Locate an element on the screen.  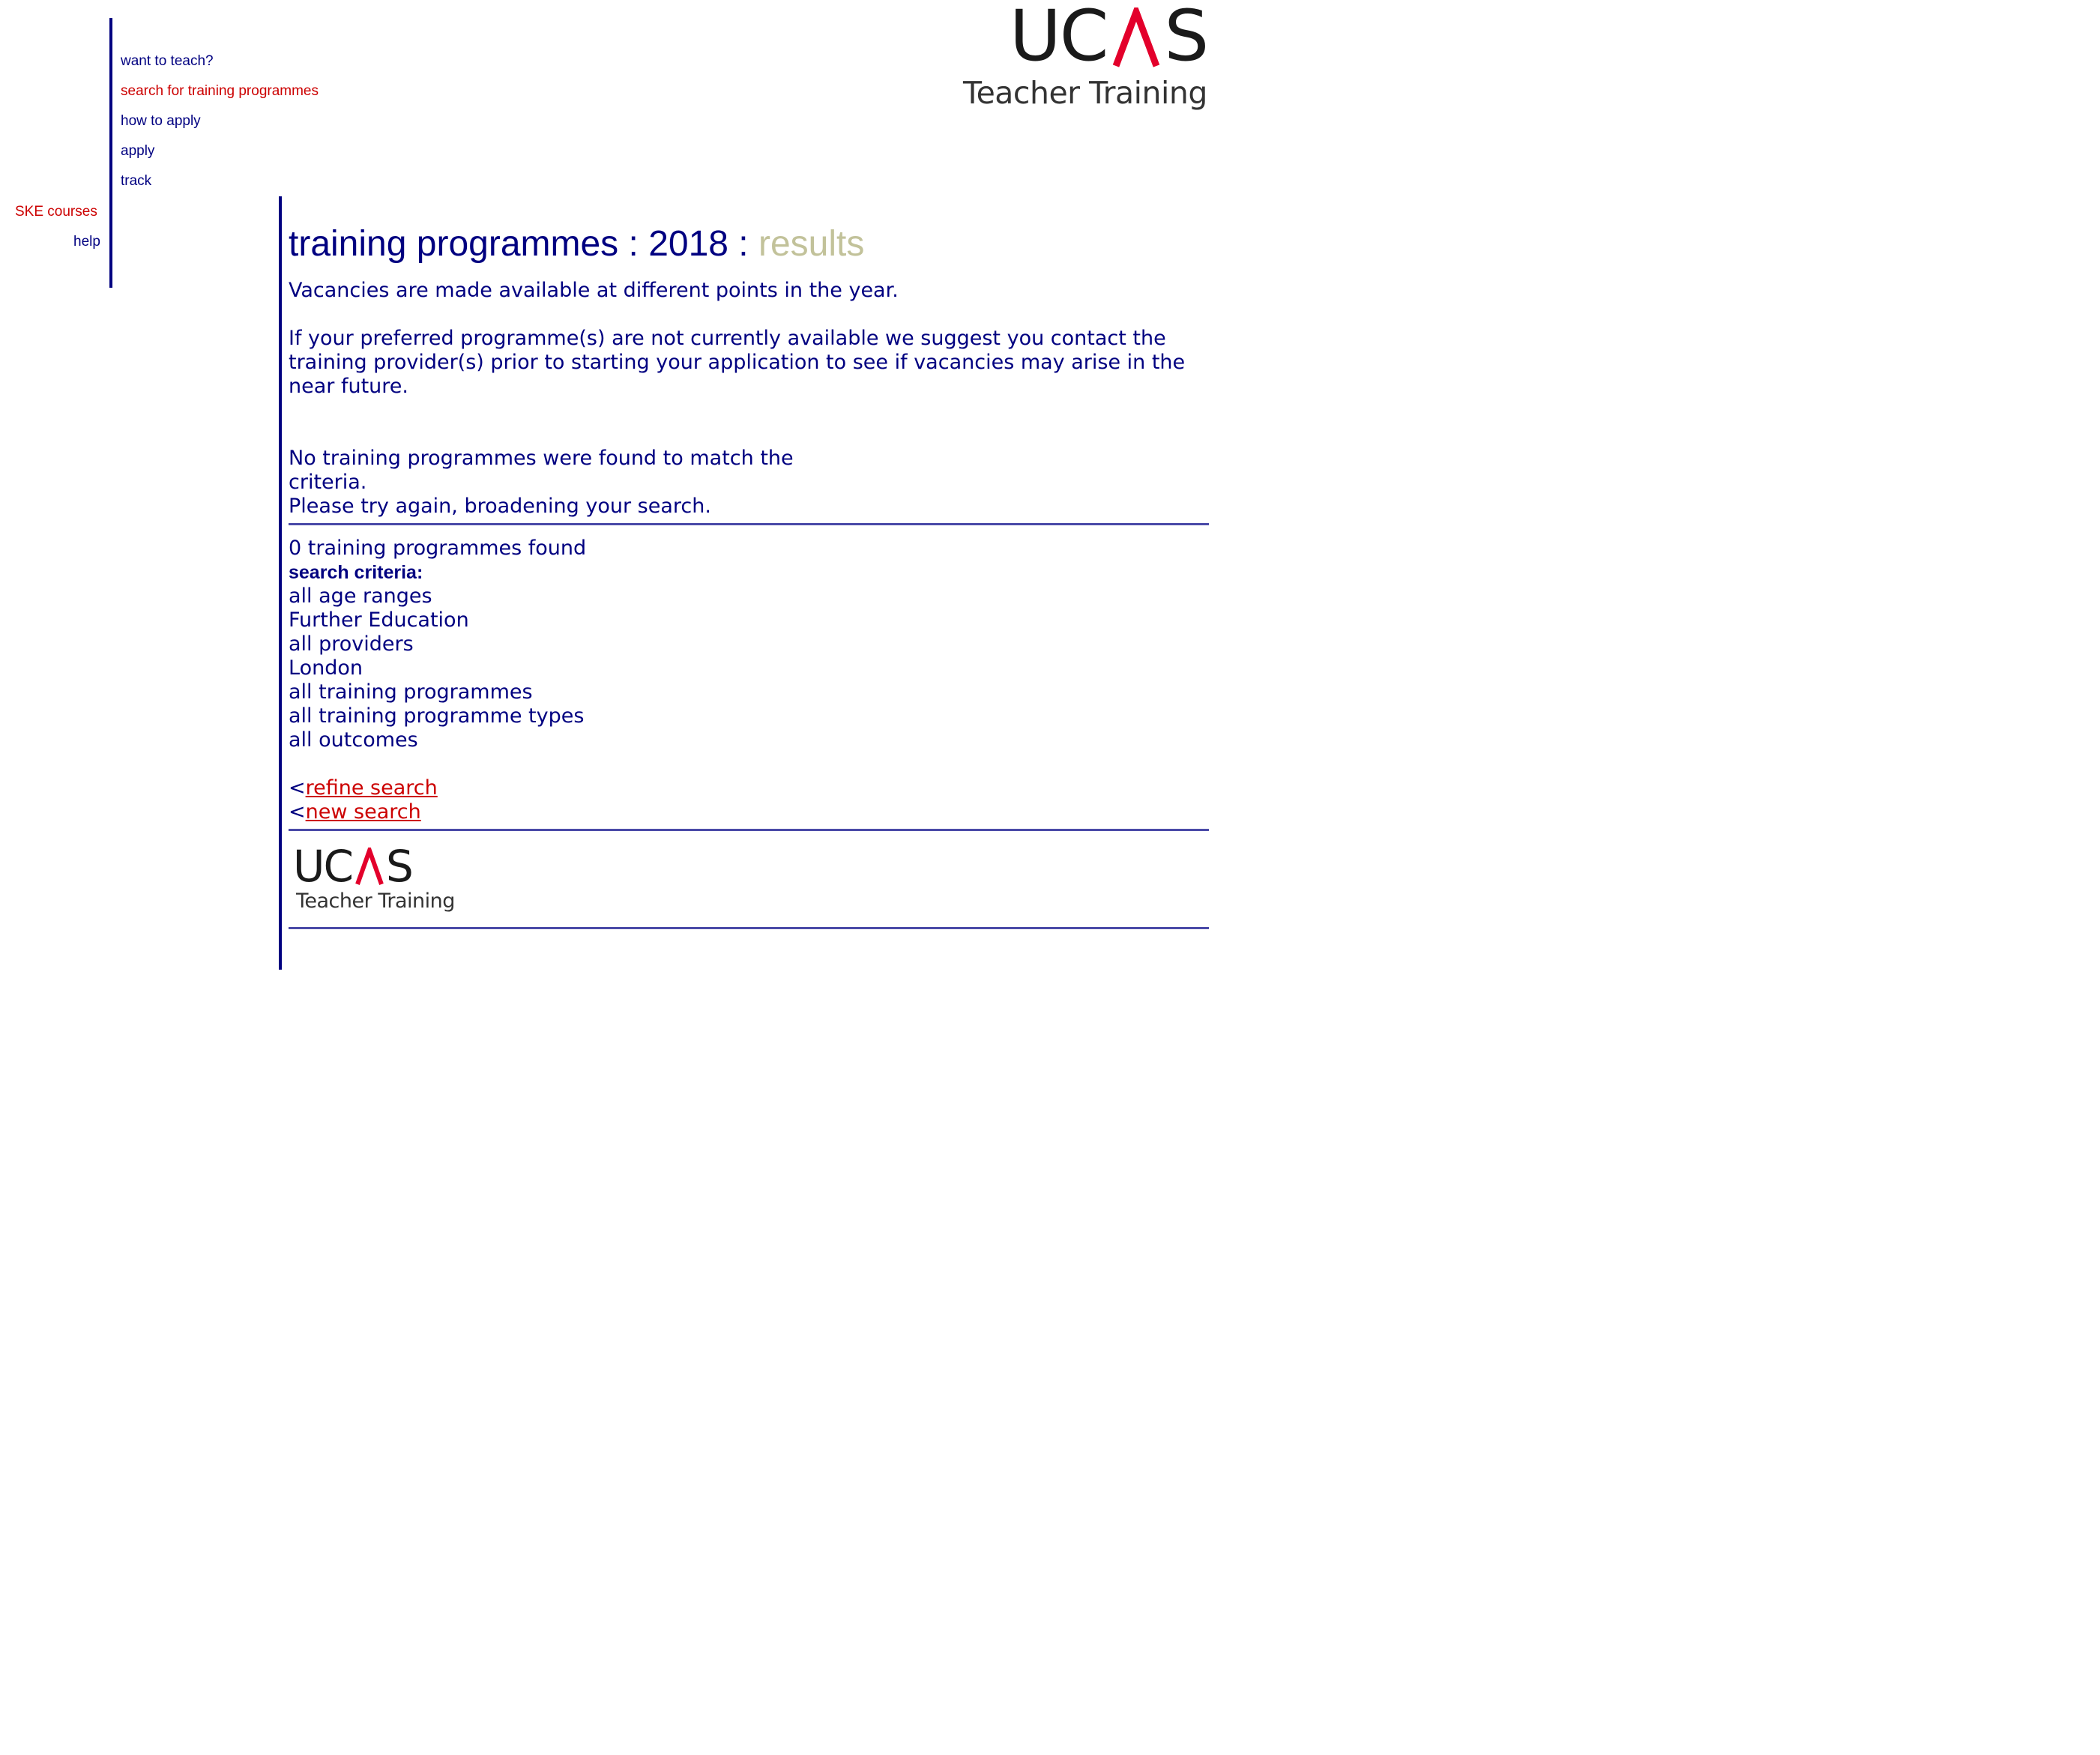
logo-wordmark: UC S is located at coordinates (1109, 38).